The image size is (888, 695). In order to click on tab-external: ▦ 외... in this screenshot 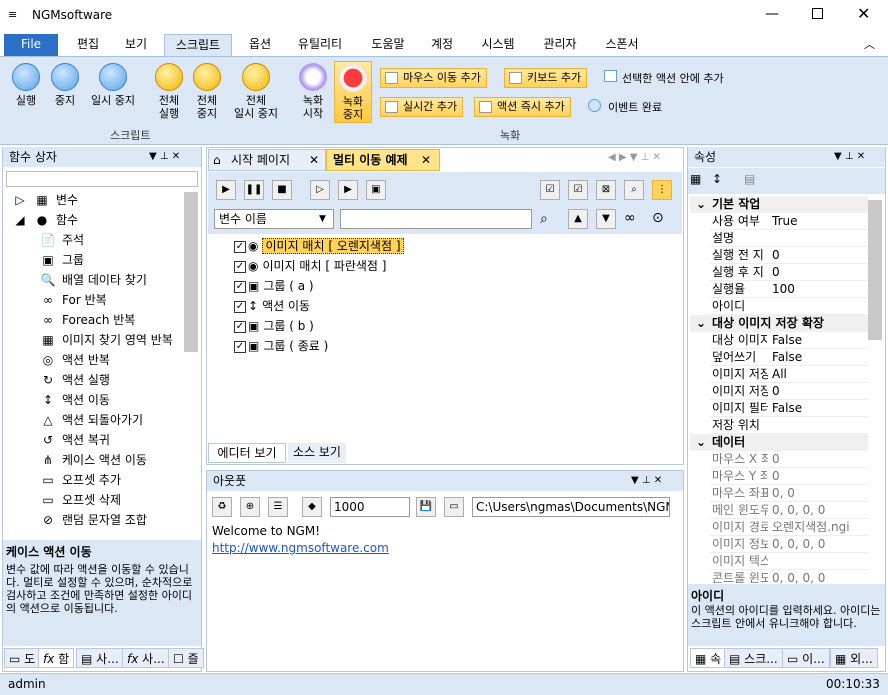, I will do `click(854, 658)`.